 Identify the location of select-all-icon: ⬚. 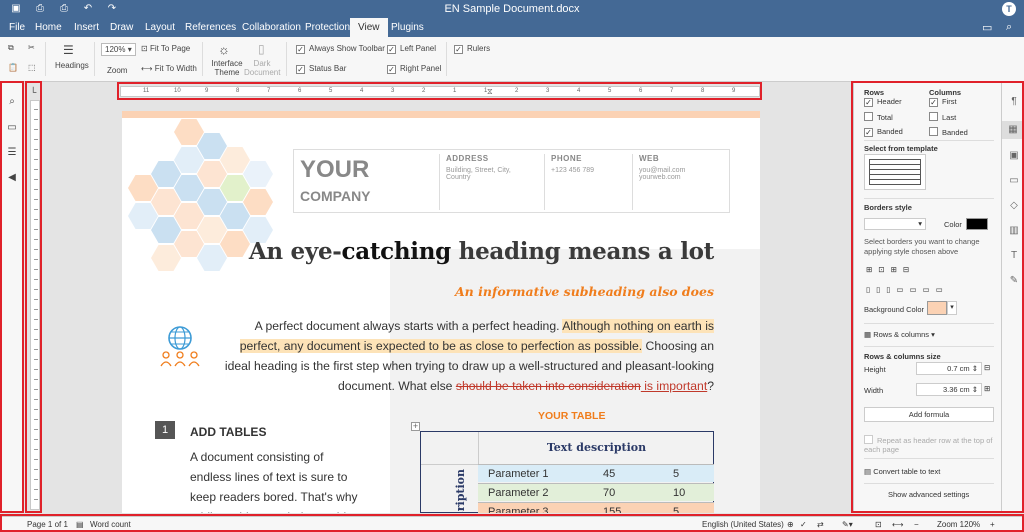
(32, 67).